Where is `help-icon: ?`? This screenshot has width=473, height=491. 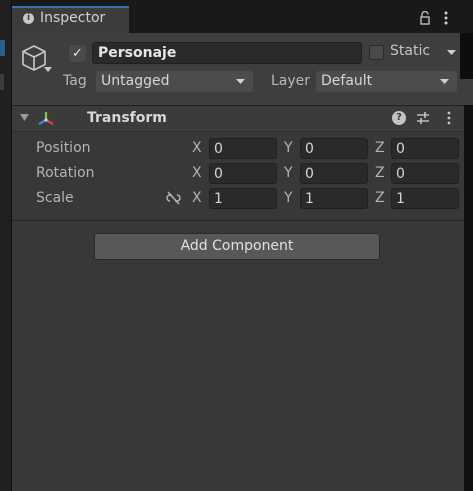
help-icon: ? is located at coordinates (399, 118).